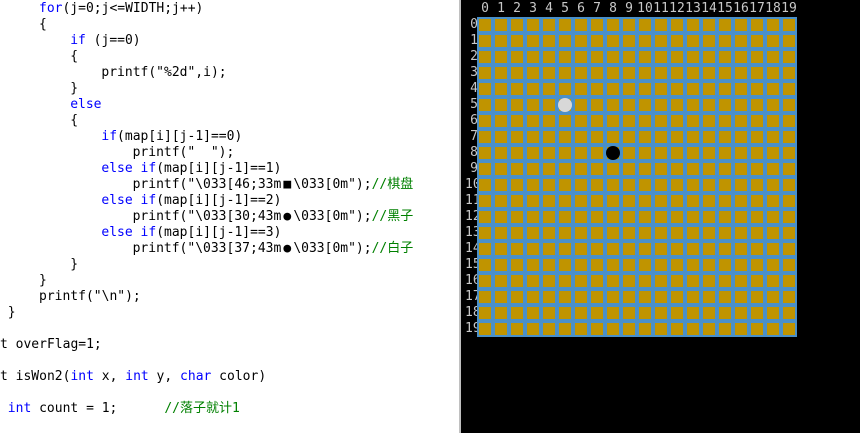  Describe the element at coordinates (239, 376) in the screenshot. I see `code-token: color)` at that location.